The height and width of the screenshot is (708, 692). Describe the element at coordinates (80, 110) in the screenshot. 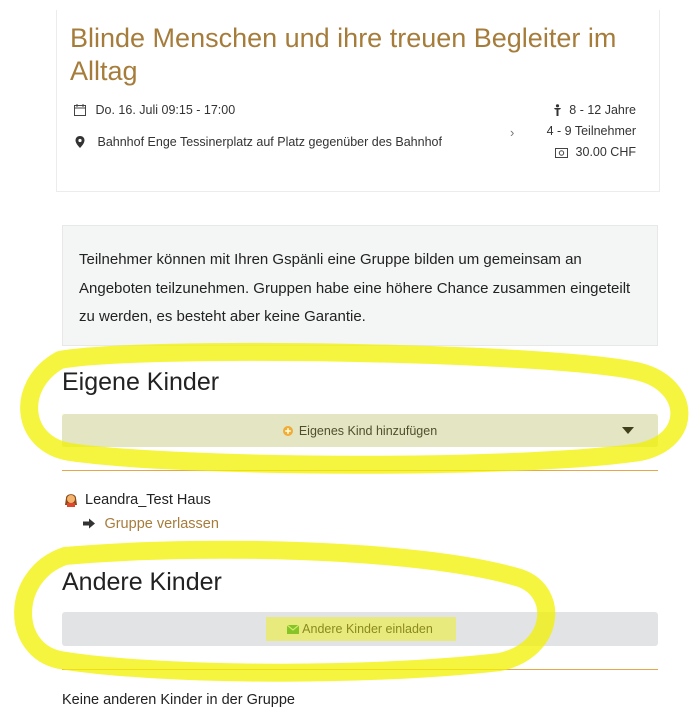

I see `calendar-icon` at that location.